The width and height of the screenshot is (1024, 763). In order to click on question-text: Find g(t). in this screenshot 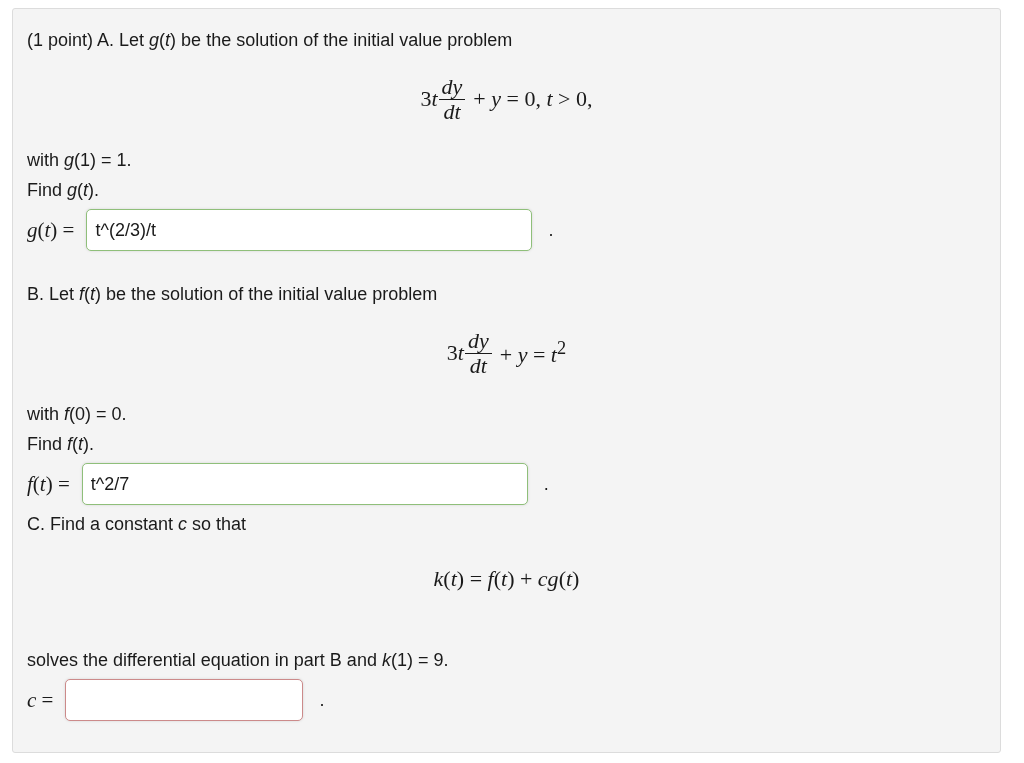, I will do `click(64, 190)`.